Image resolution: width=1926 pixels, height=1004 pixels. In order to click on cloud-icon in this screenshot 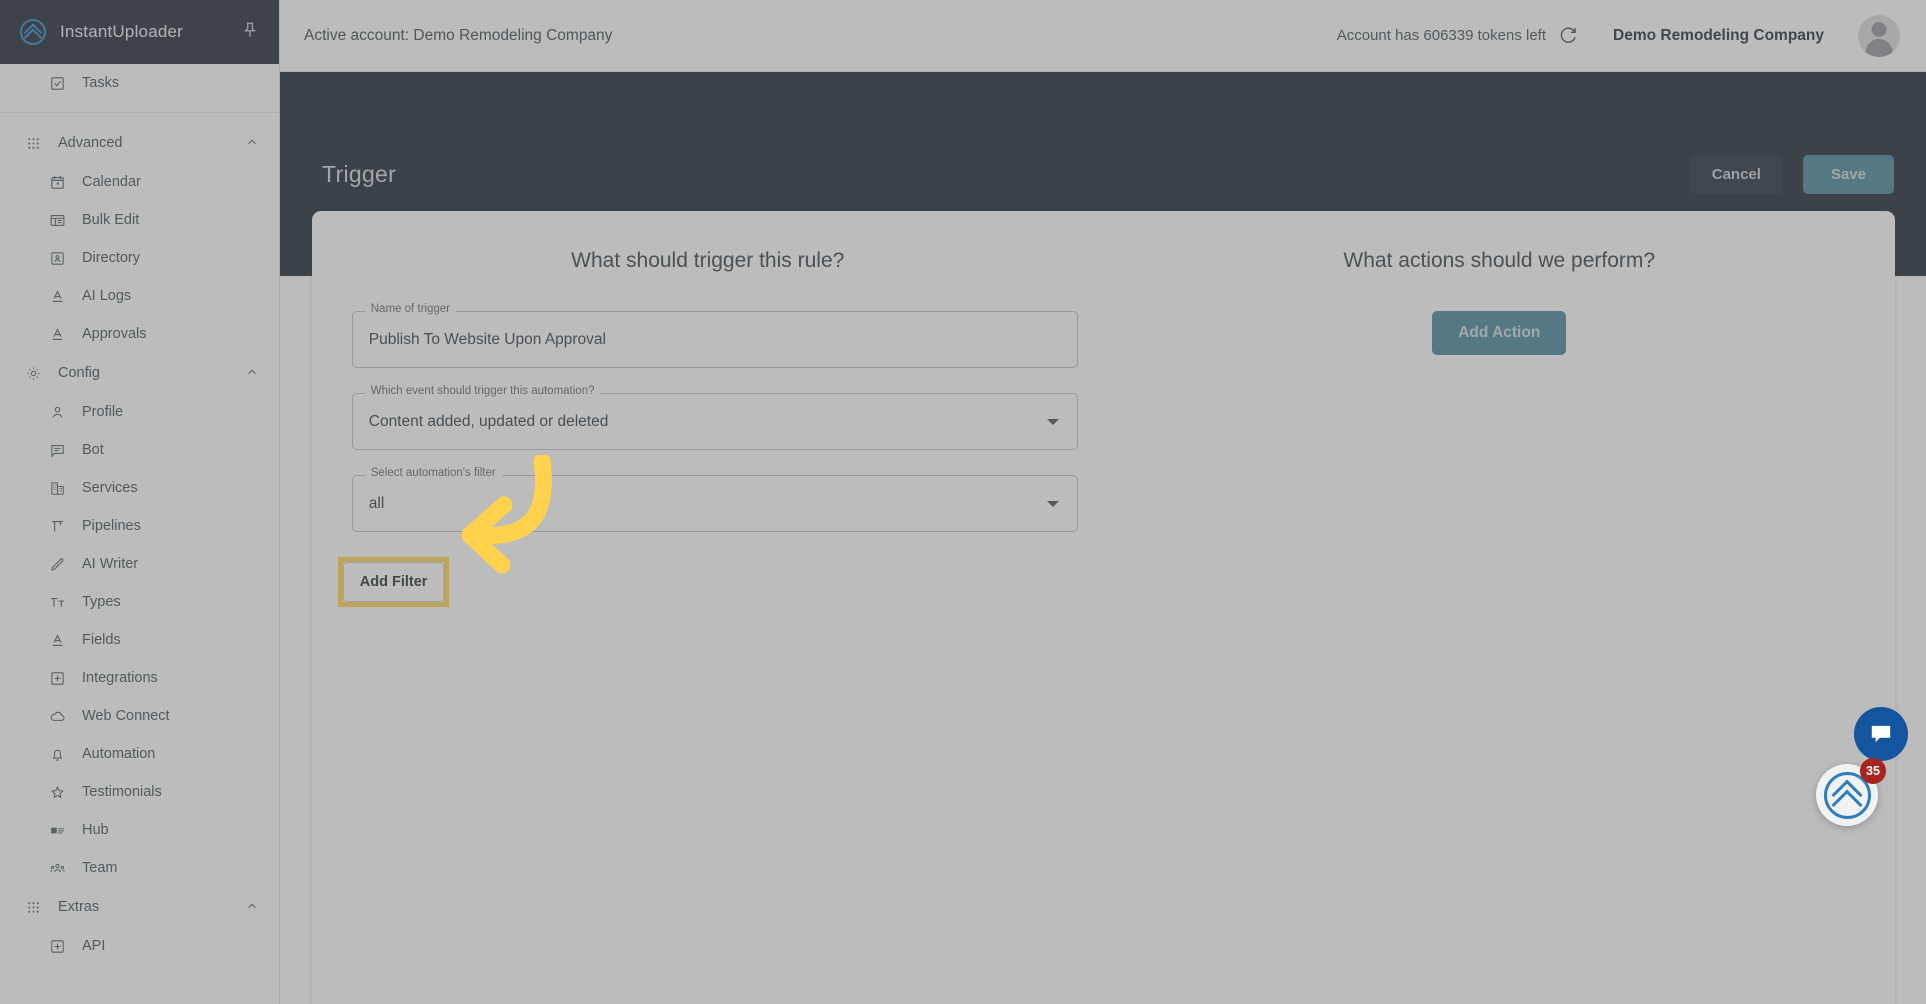, I will do `click(57, 716)`.